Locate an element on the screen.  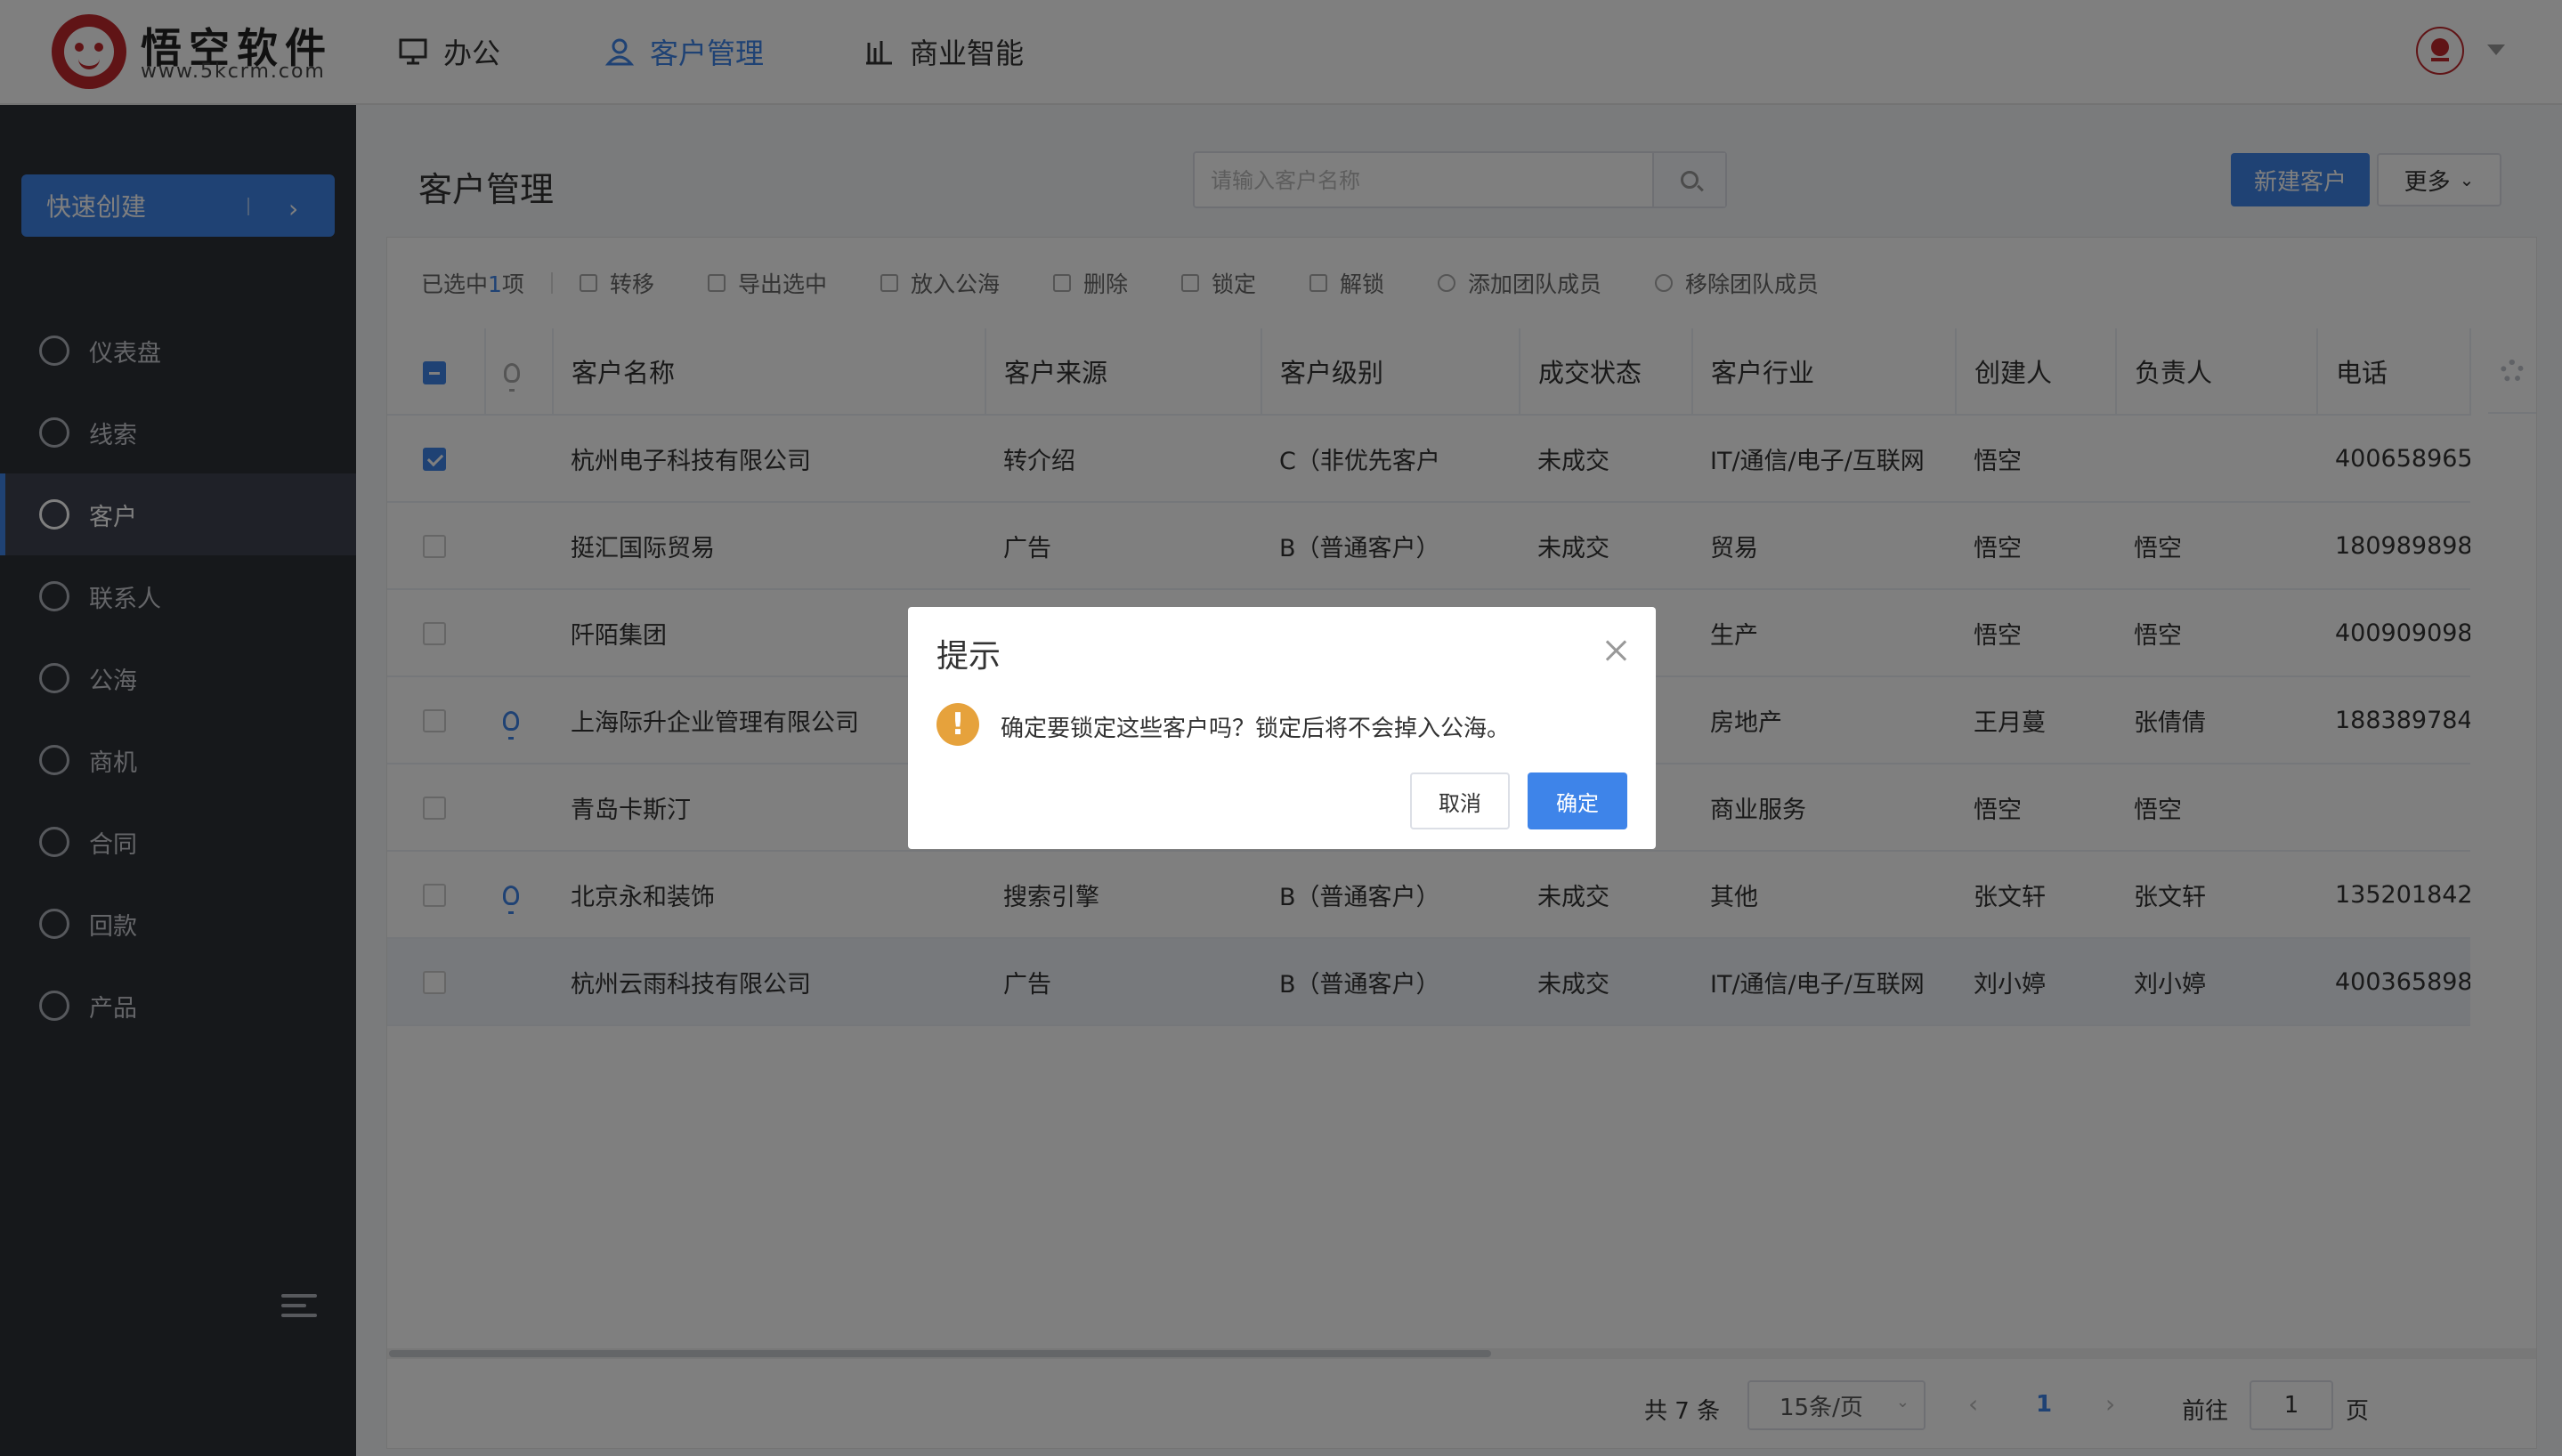
close-icon is located at coordinates (1615, 650).